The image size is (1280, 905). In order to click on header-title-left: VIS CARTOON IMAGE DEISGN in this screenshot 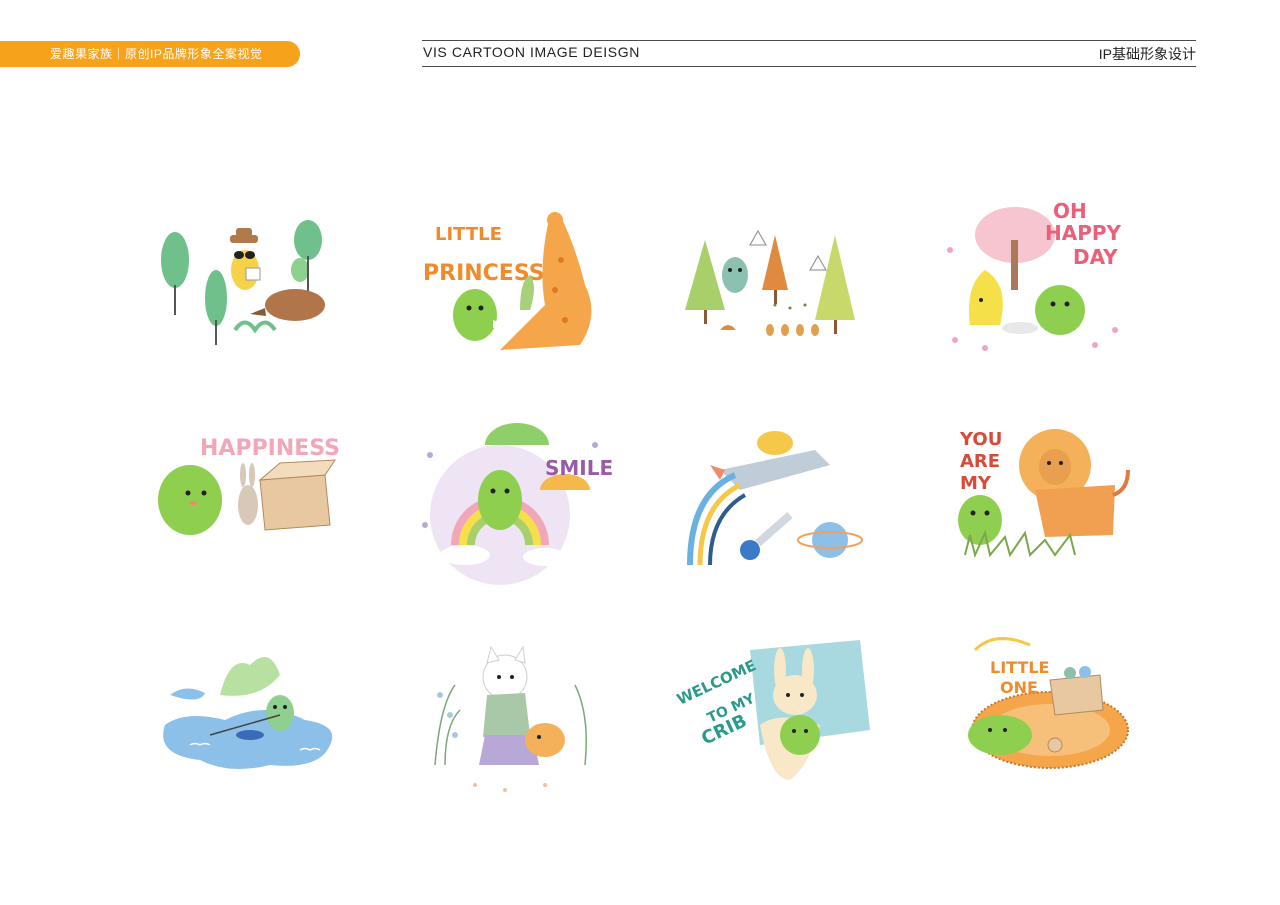, I will do `click(531, 52)`.